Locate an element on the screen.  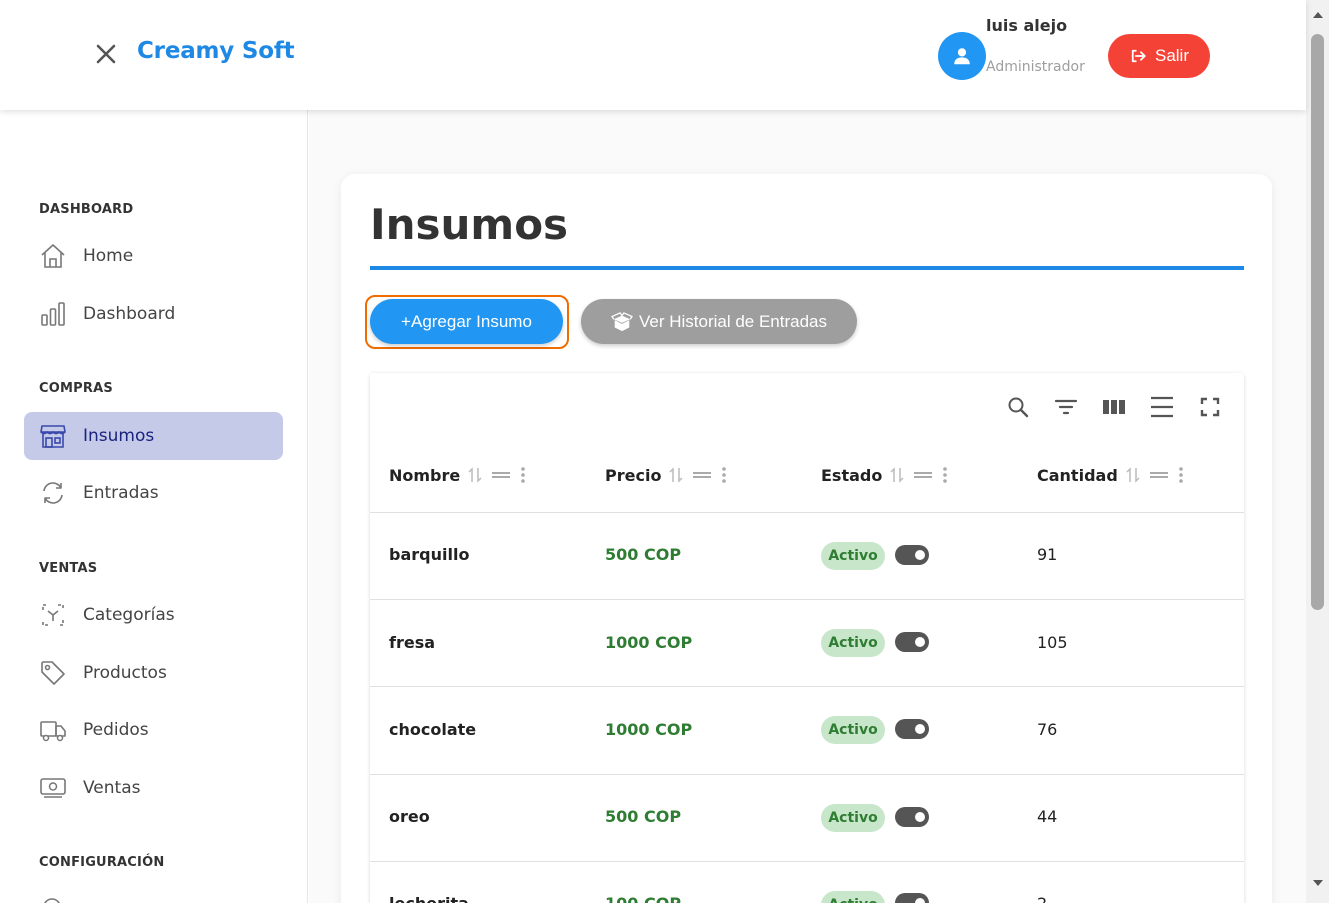
user-role: Administrador is located at coordinates (1035, 67).